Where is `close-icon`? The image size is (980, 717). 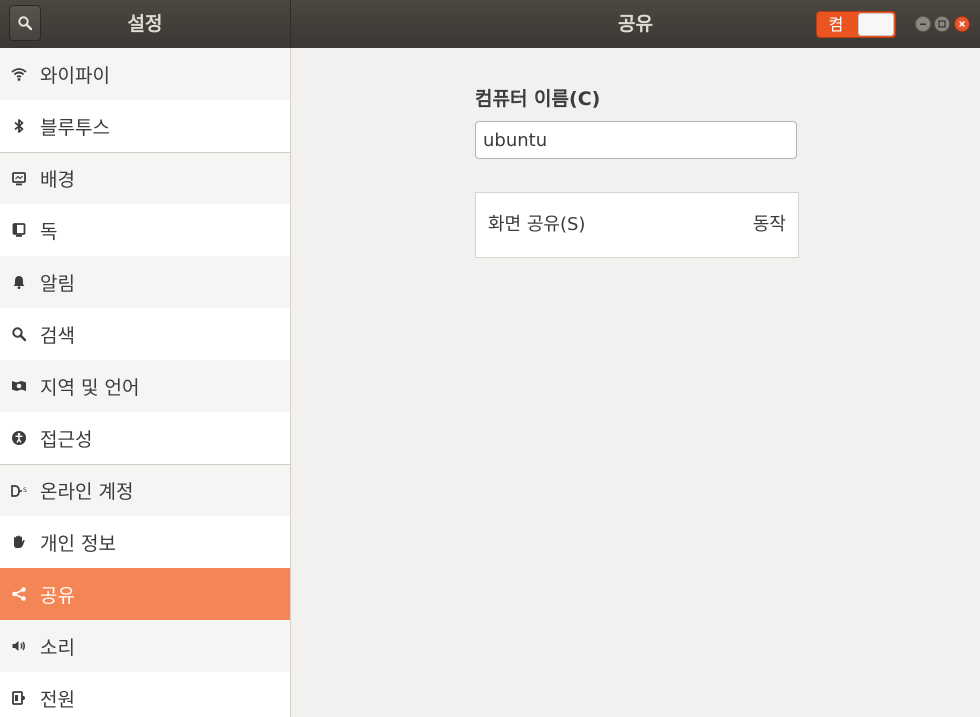
close-icon is located at coordinates (962, 24).